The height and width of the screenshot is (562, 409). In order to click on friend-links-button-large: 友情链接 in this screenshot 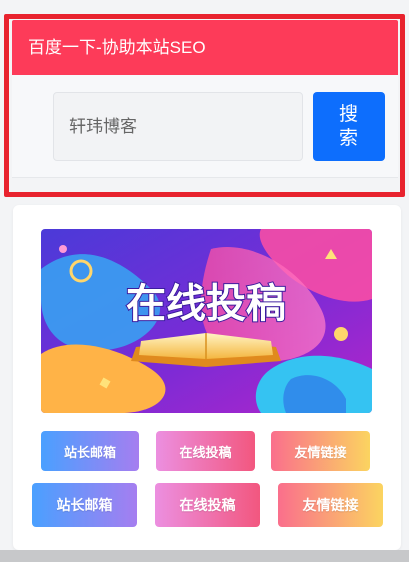, I will do `click(330, 505)`.